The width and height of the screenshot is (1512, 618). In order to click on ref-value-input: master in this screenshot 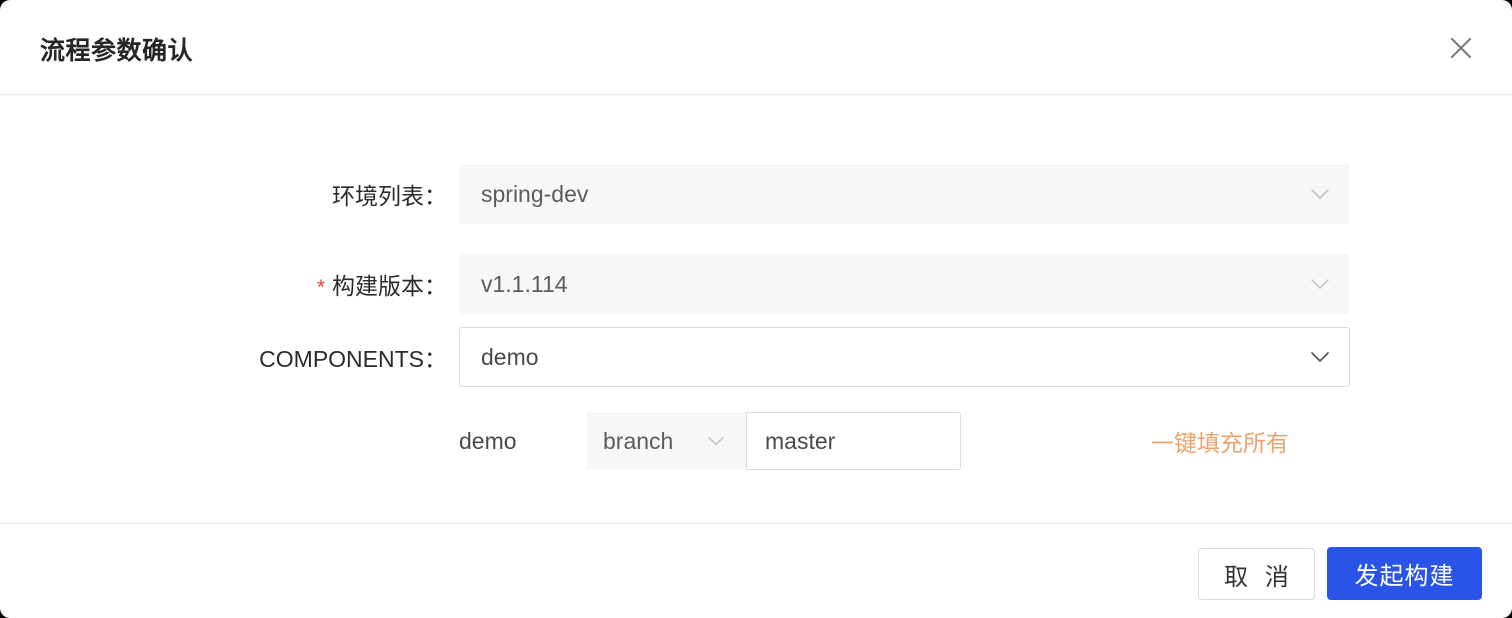, I will do `click(853, 441)`.